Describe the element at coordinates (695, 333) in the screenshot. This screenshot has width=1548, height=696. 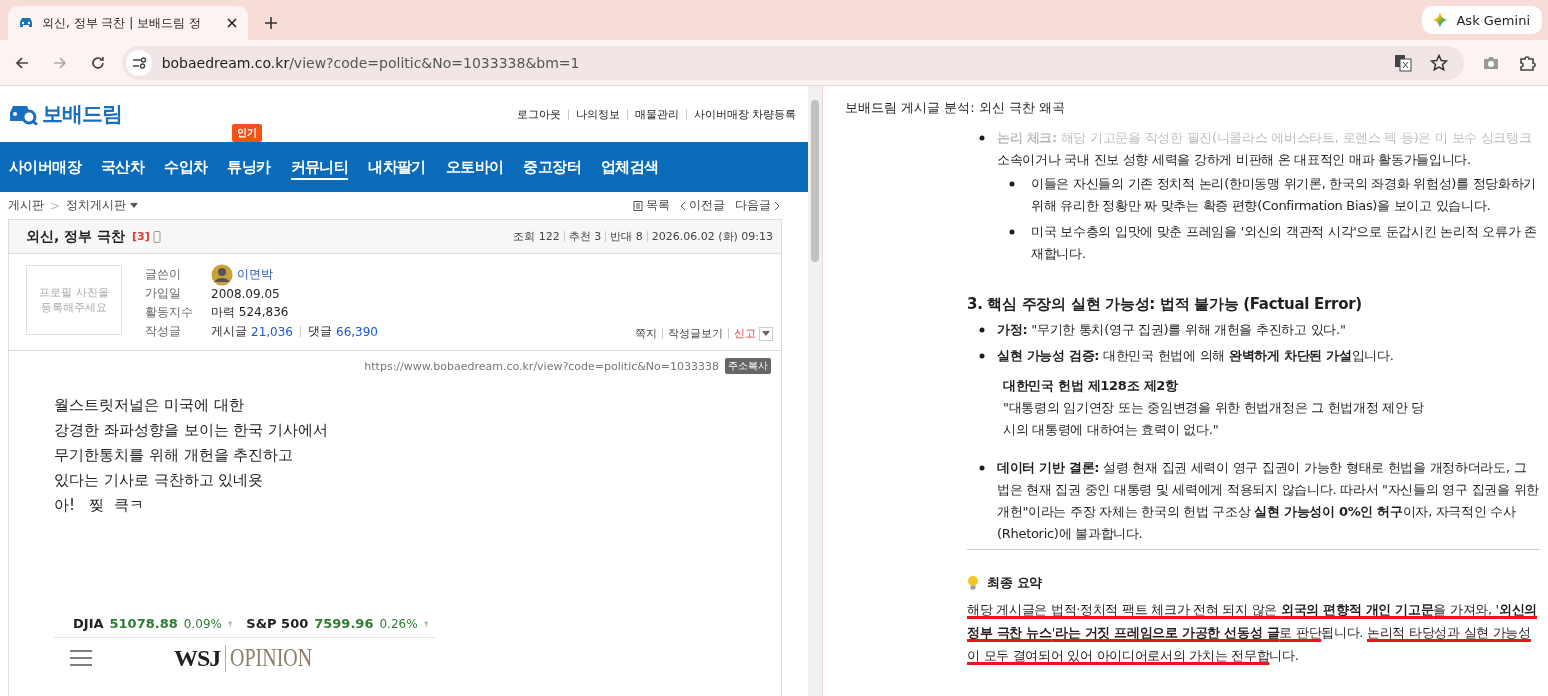
I see `author-action-link: 작성글보기` at that location.